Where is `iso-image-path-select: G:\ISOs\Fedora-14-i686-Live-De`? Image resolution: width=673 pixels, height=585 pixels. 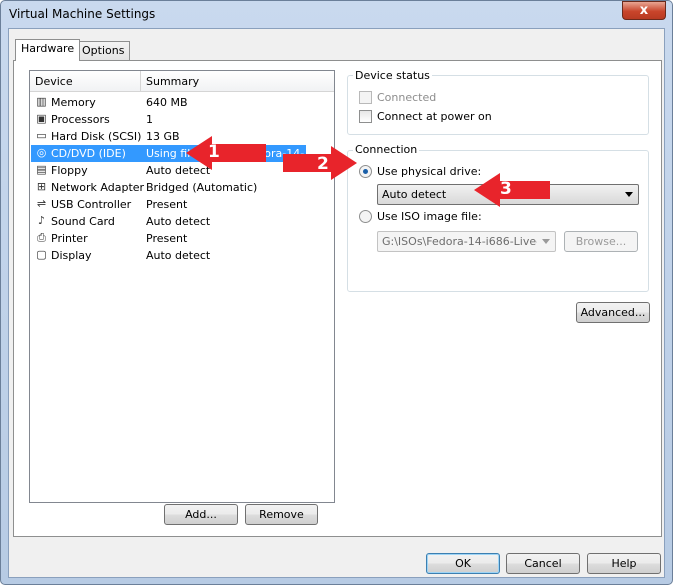
iso-image-path-select: G:\ISOs\Fedora-14-i686-Live-De is located at coordinates (466, 241).